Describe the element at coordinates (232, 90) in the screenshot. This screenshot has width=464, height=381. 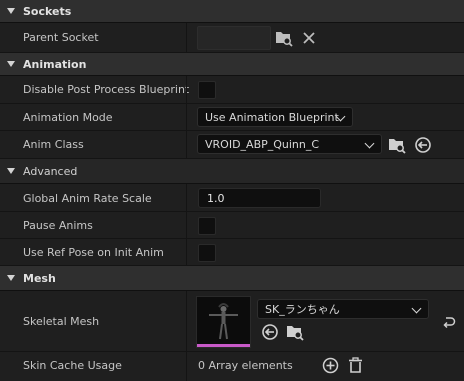
I see `row-disable-post-process: Disable Post Process Blueprint` at that location.